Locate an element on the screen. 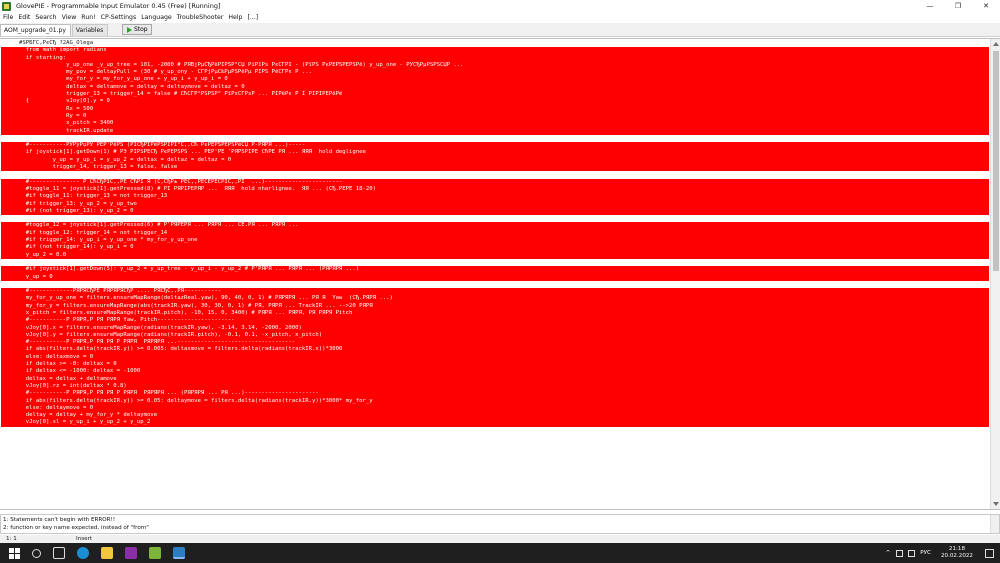 This screenshot has height=563, width=1000. code-line: x_pitch = 3400 is located at coordinates (495, 124).